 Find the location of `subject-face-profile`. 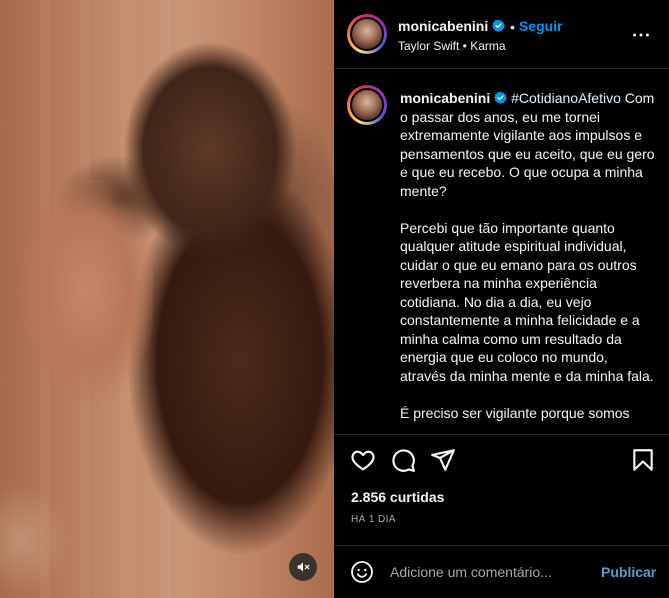

subject-face-profile is located at coordinates (85, 310).